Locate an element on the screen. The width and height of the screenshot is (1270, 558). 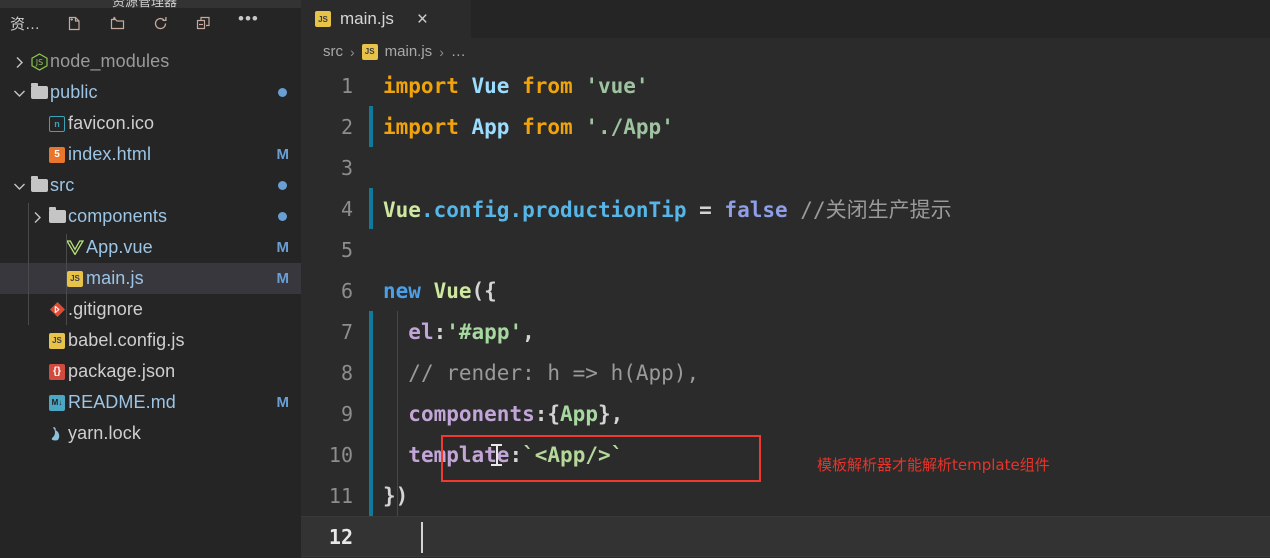
code-token: false is located at coordinates (756, 209).